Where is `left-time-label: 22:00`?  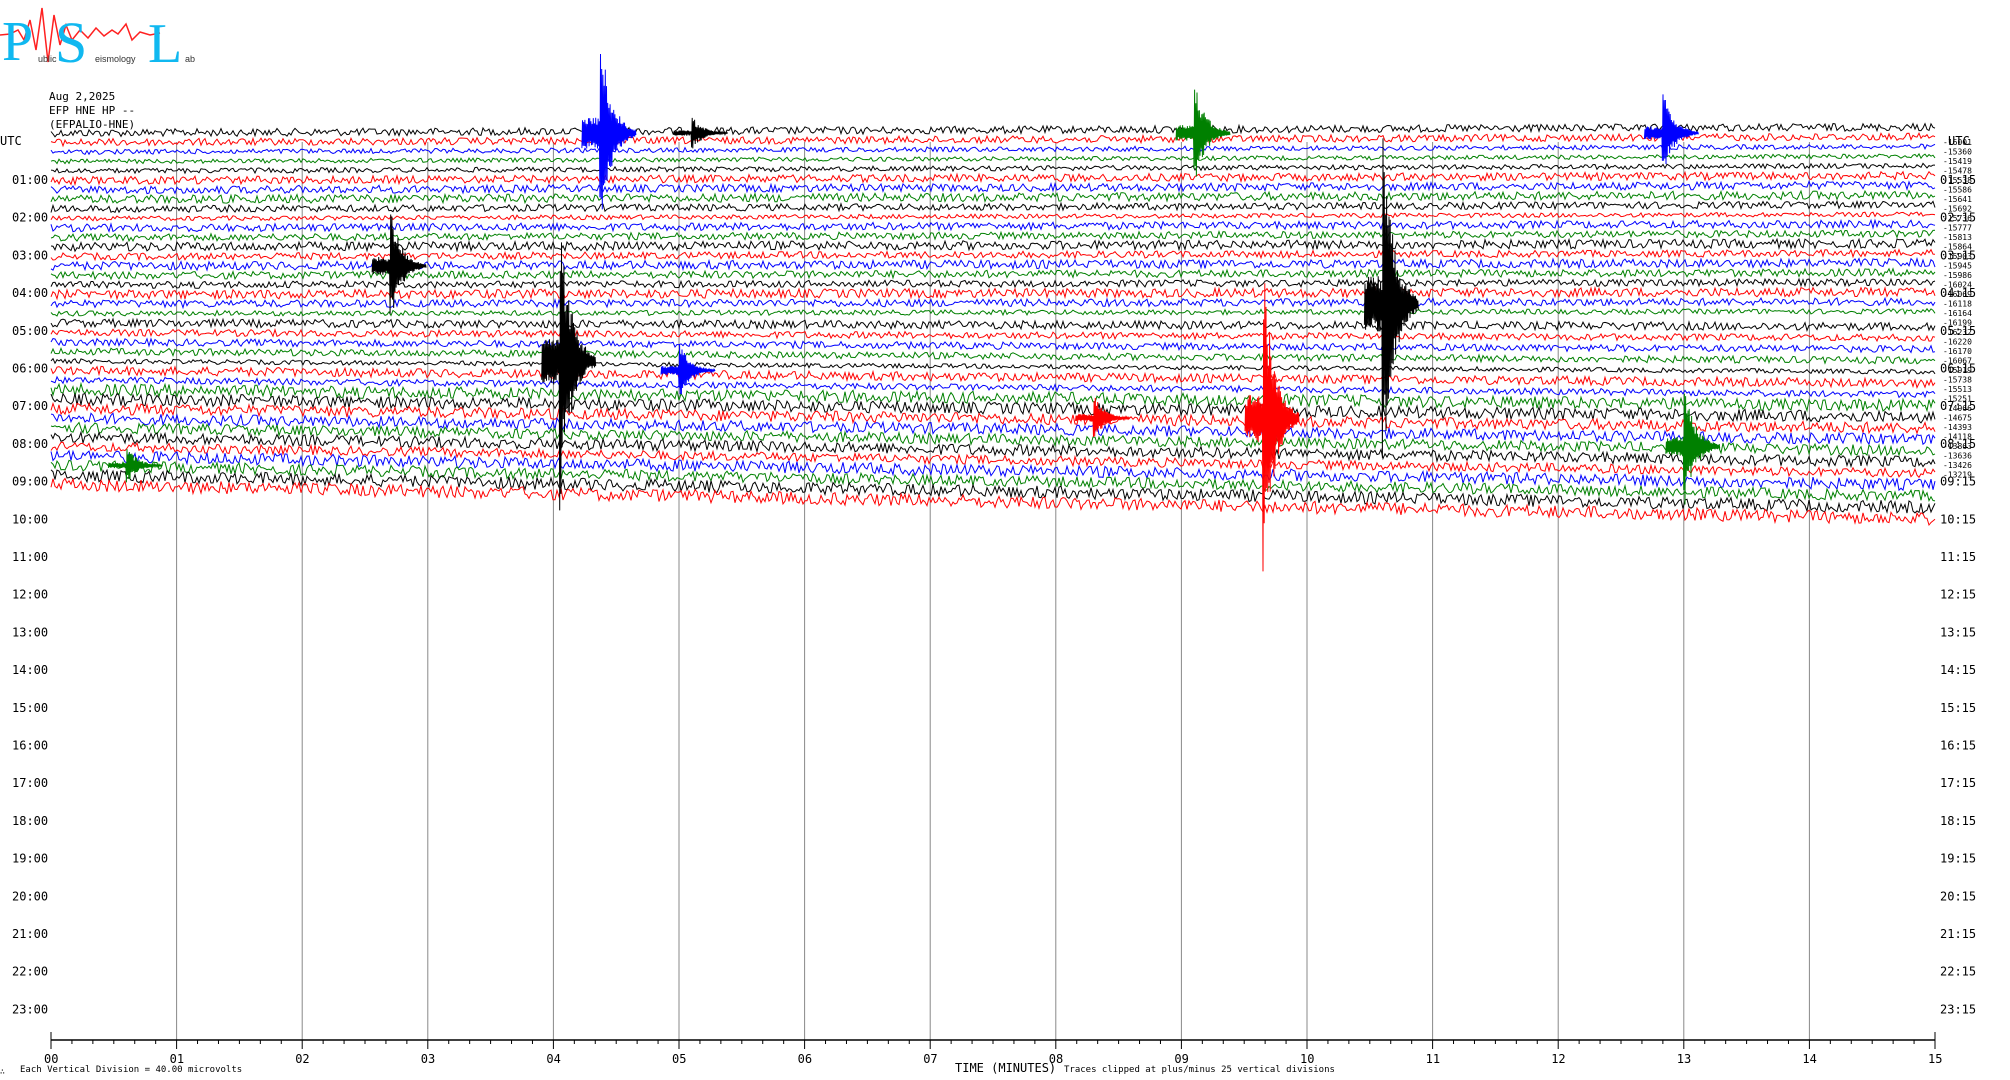 left-time-label: 22:00 is located at coordinates (30, 972).